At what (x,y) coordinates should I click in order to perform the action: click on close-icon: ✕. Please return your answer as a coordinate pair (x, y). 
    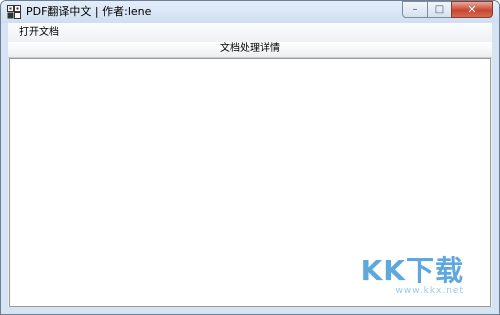
    Looking at the image, I should click on (472, 9).